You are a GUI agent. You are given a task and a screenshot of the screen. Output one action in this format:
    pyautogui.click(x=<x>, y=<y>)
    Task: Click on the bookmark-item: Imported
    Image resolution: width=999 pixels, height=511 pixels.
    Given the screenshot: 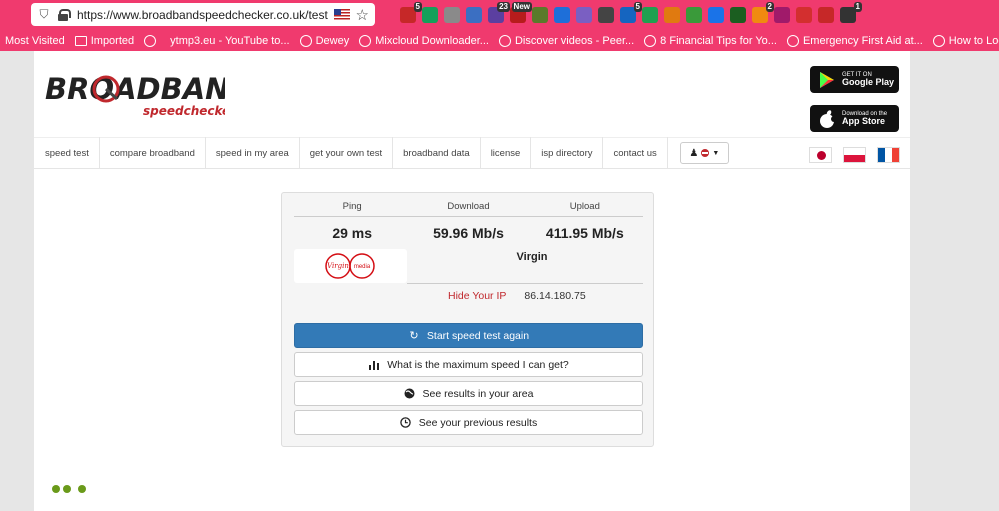 What is the action you would take?
    pyautogui.click(x=104, y=40)
    